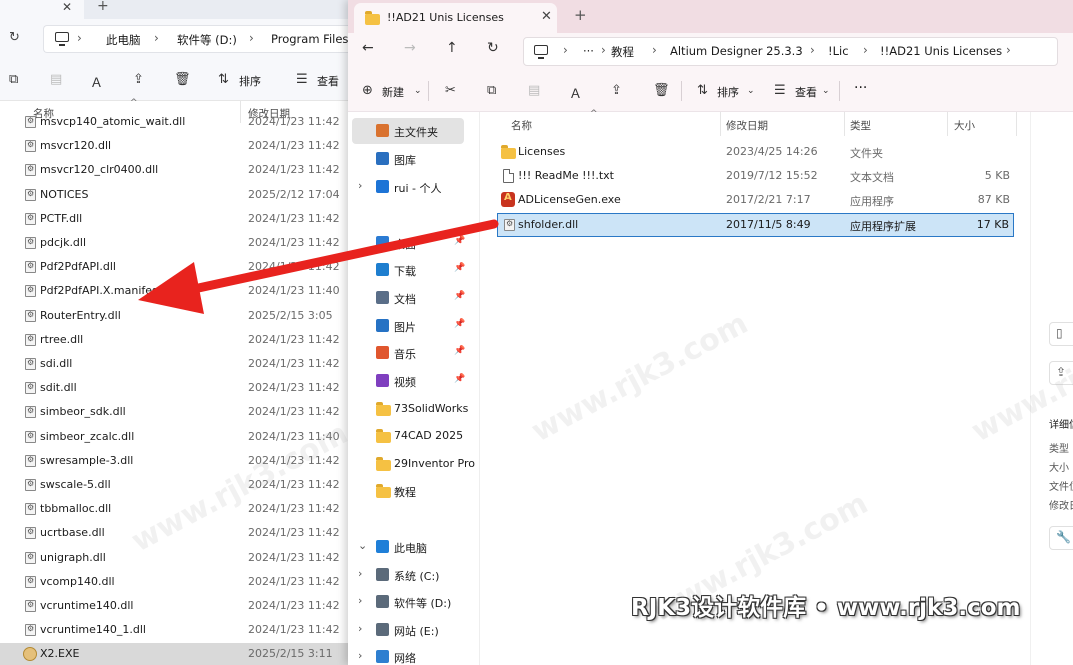 The width and height of the screenshot is (1073, 665). Describe the element at coordinates (174, 244) in the screenshot. I see `file-row: pdcjk.dll 2024/1/23 11:42` at that location.